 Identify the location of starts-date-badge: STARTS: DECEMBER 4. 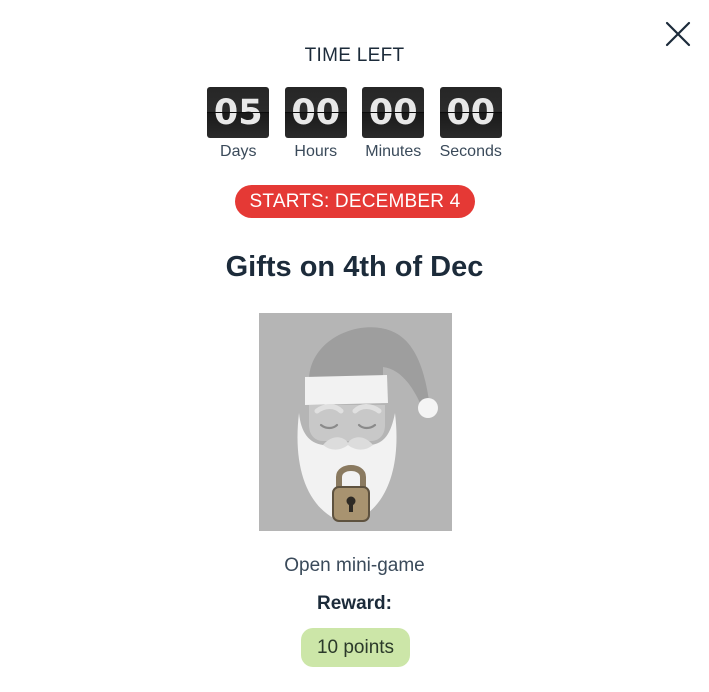
(355, 201).